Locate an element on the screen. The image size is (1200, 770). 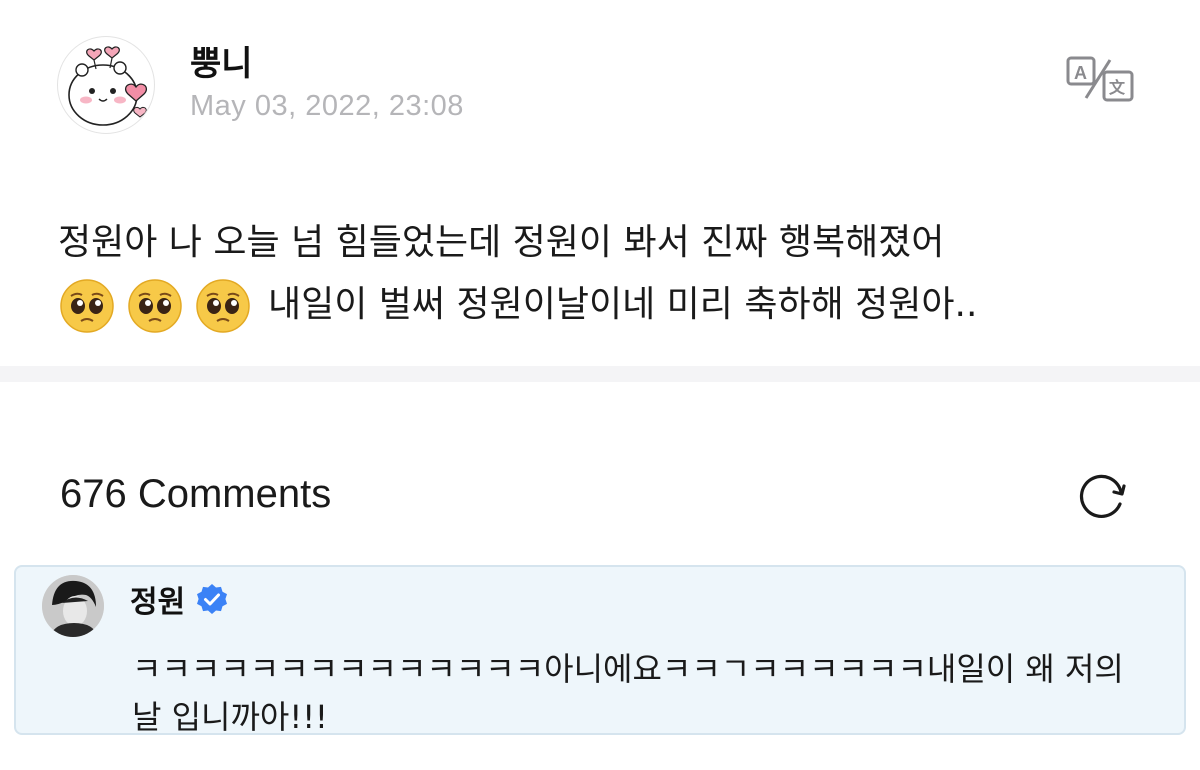
emoji-group is located at coordinates (155, 306).